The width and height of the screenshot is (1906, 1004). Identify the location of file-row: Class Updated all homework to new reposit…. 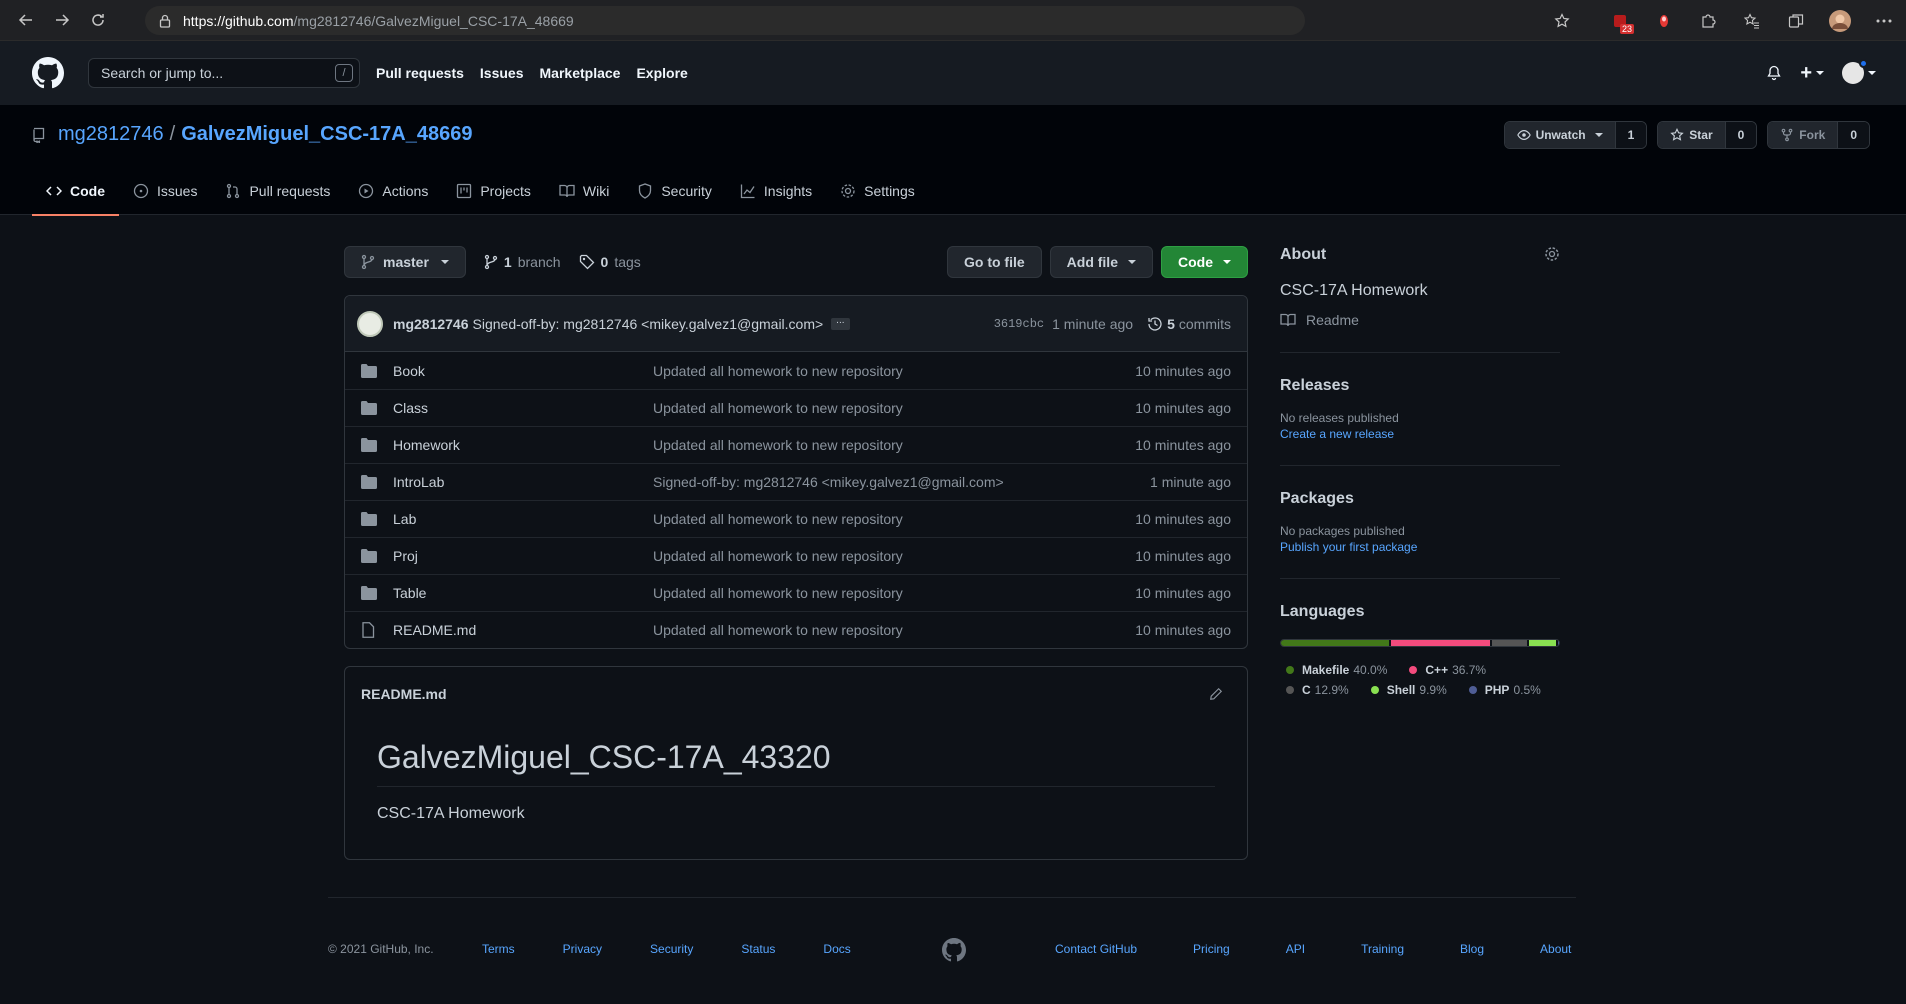
(796, 407).